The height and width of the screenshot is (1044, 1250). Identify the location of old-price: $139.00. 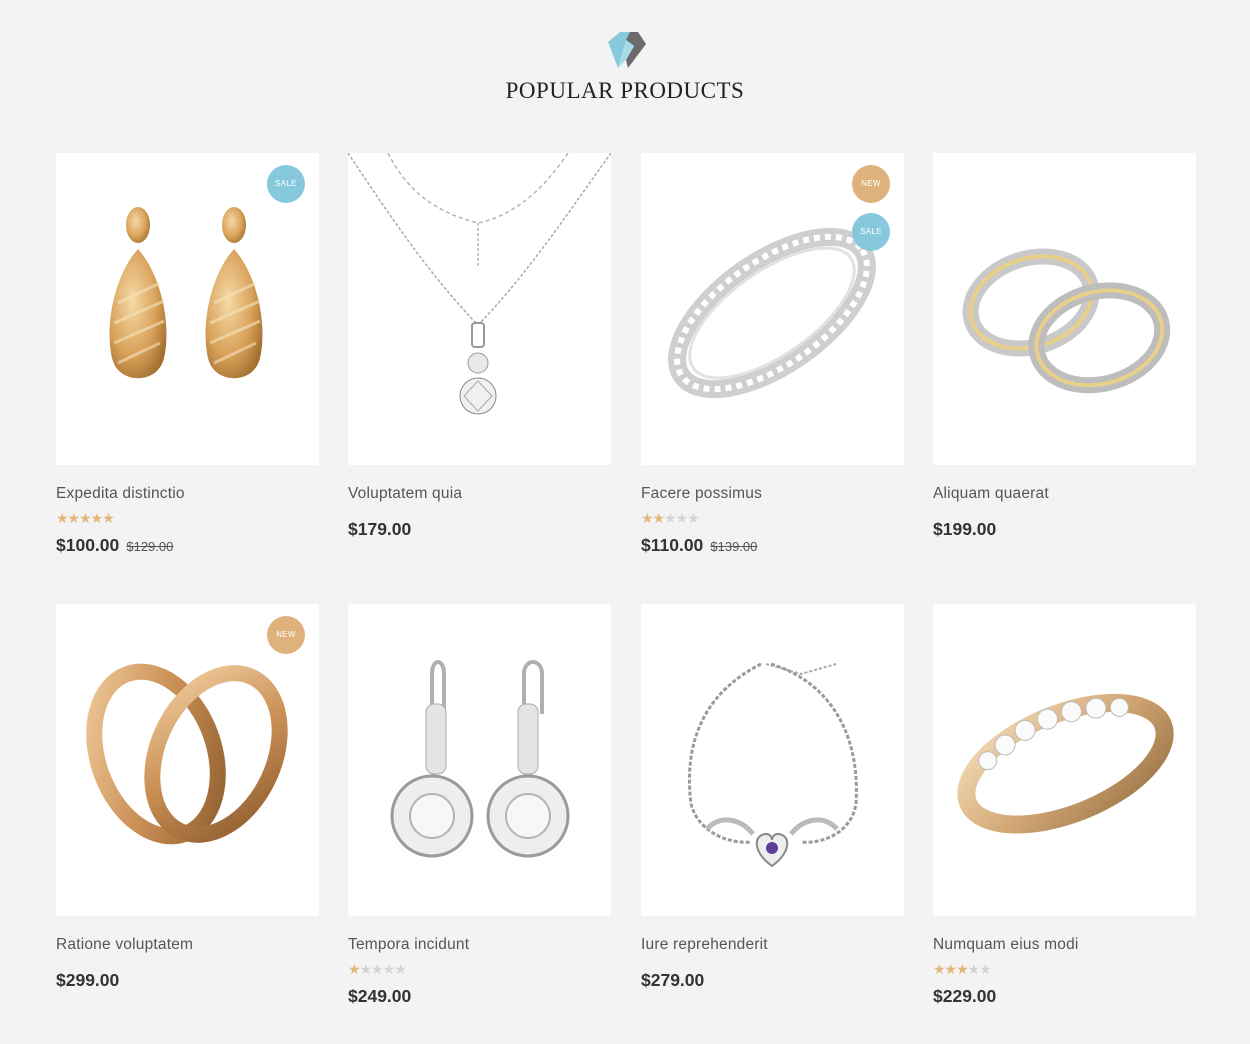
(734, 546).